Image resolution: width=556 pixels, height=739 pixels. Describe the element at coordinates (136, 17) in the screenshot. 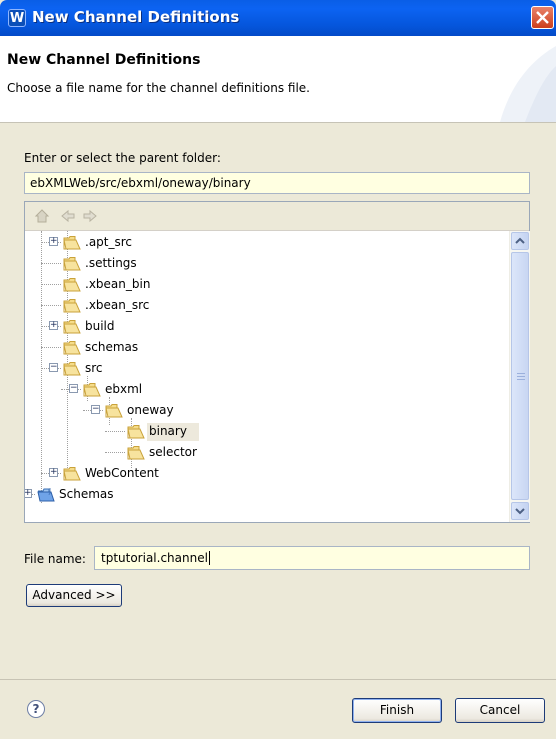

I see `window-title: New Channel Definitions` at that location.